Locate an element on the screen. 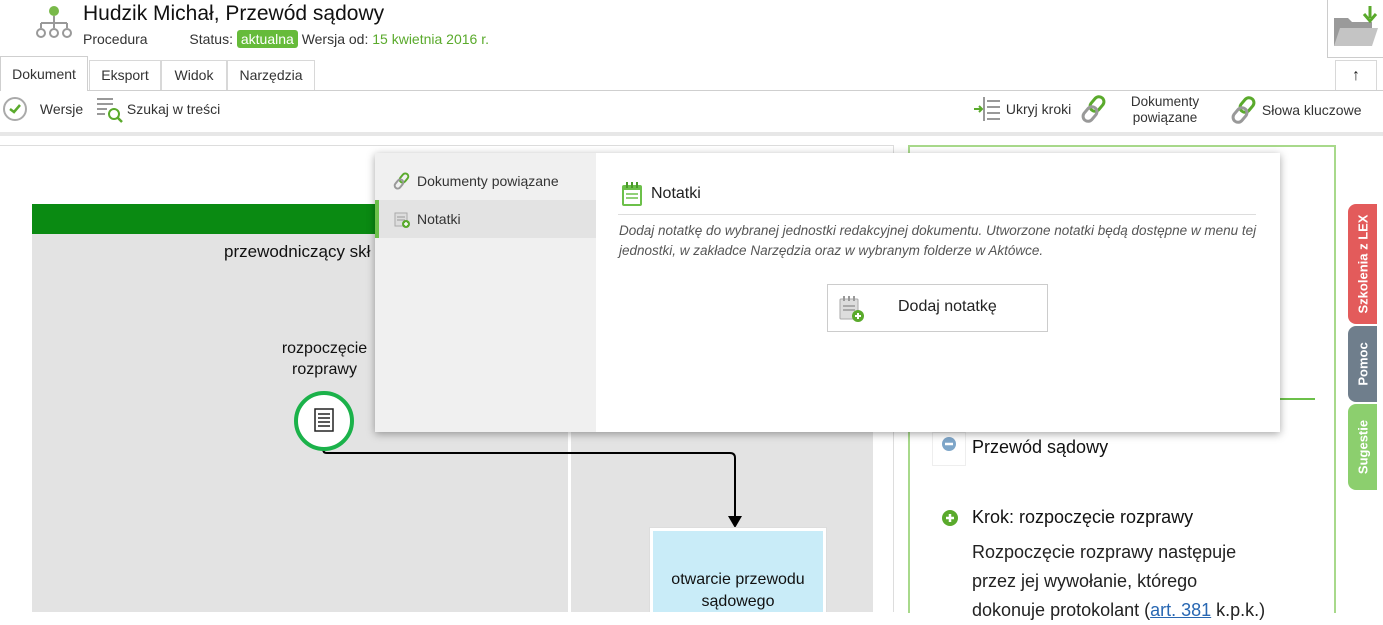  folder-download-icon is located at coordinates (1356, 26).